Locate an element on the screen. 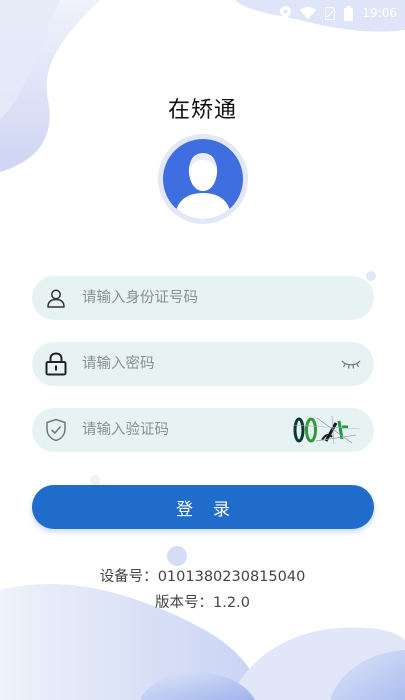 This screenshot has width=405, height=700. status-bar: 19:06 is located at coordinates (325, 13).